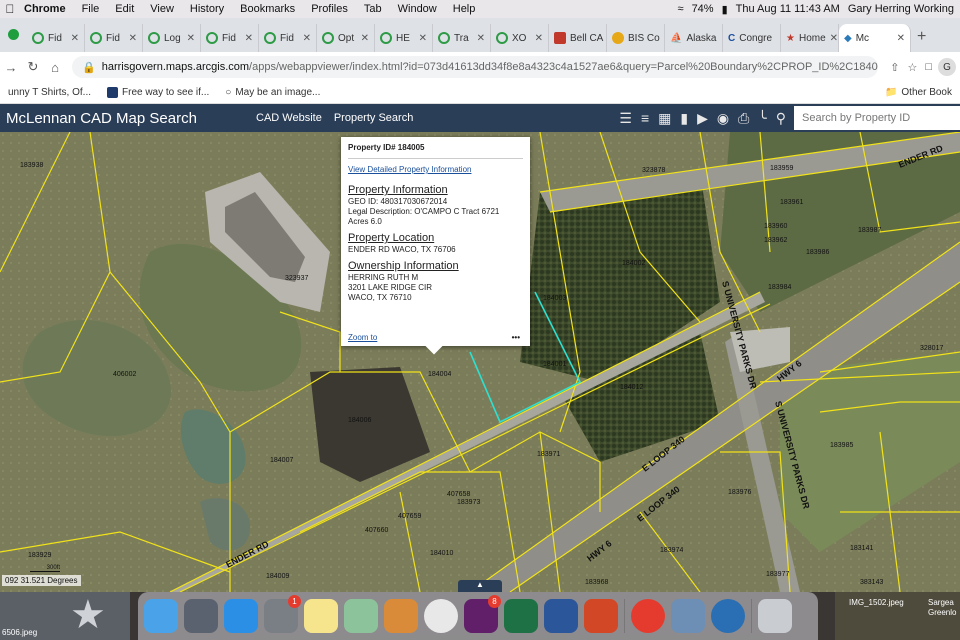  Describe the element at coordinates (172, 38) in the screenshot. I see `browser-tab: Log ✕` at that location.